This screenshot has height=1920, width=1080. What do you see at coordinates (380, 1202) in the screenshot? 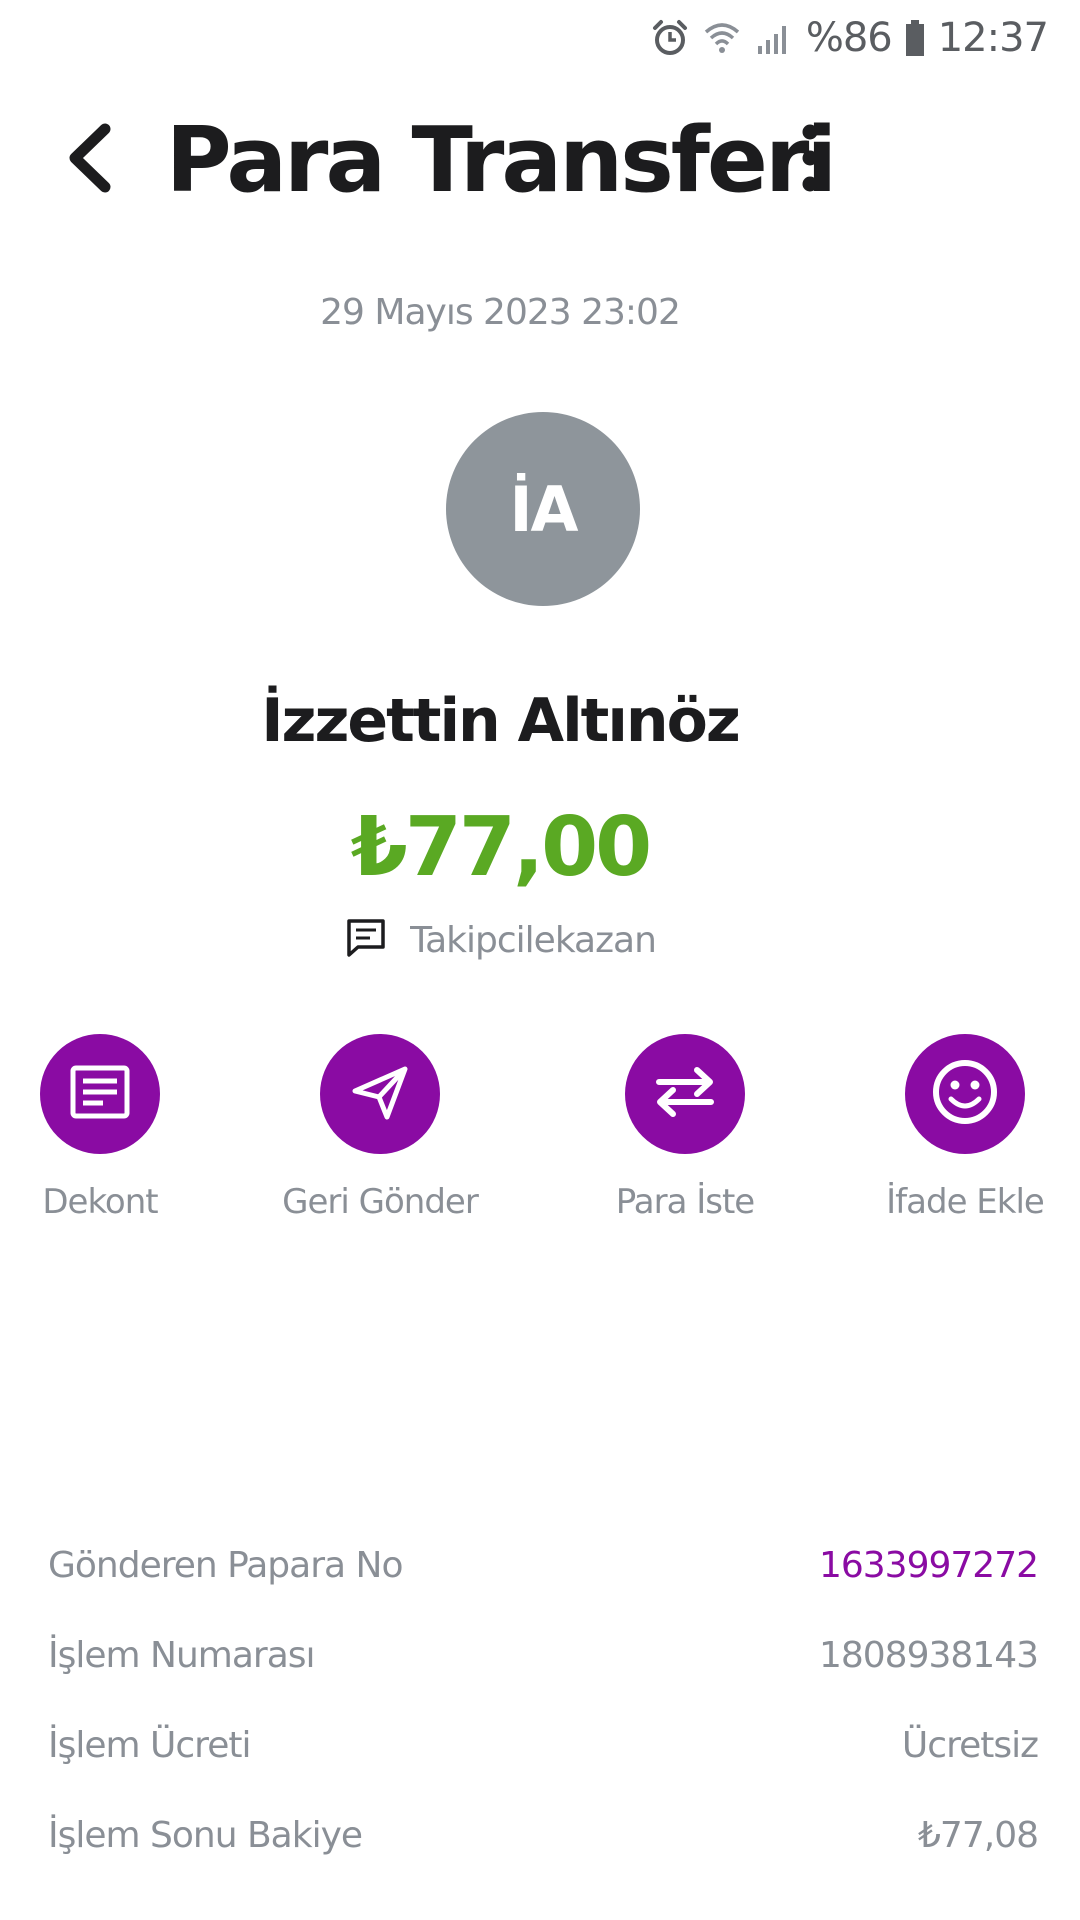
I see `send-again-label: Geri Gönder` at bounding box center [380, 1202].